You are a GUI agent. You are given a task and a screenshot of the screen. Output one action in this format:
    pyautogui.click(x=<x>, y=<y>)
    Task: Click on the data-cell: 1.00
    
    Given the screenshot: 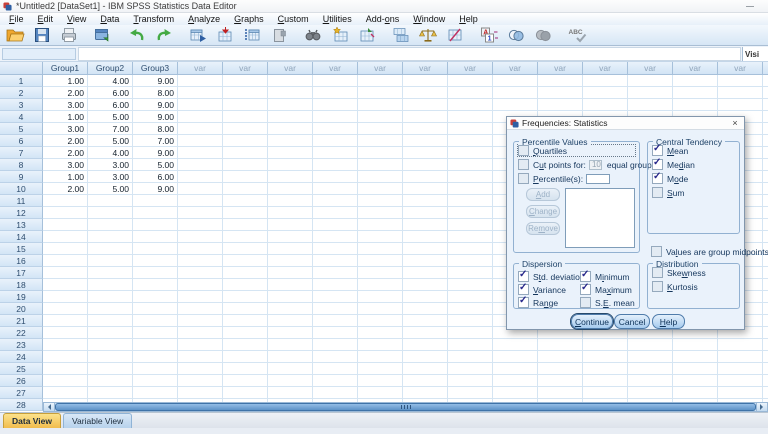 What is the action you would take?
    pyautogui.click(x=65, y=81)
    